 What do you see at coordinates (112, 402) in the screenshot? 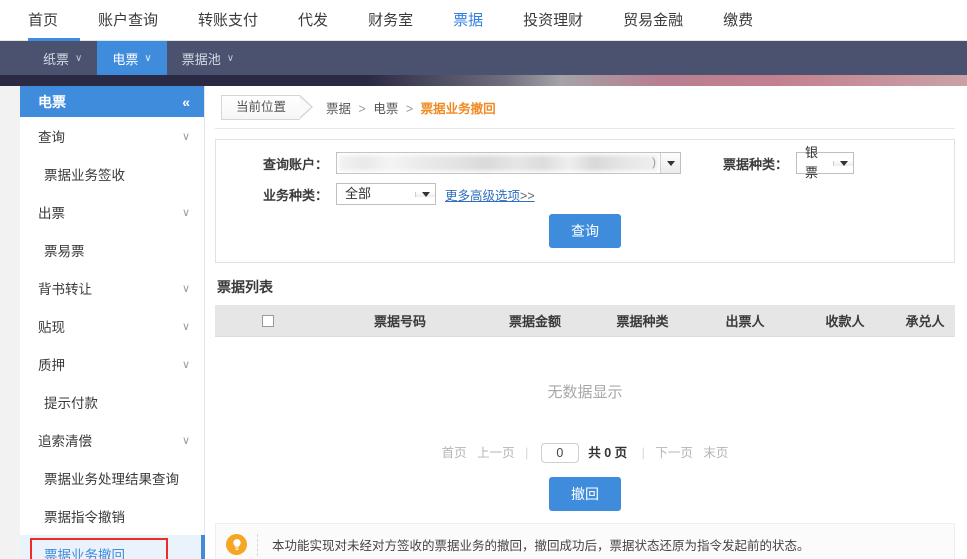
I see `sidebar-item-payment-prompt: 提示付款` at bounding box center [112, 402].